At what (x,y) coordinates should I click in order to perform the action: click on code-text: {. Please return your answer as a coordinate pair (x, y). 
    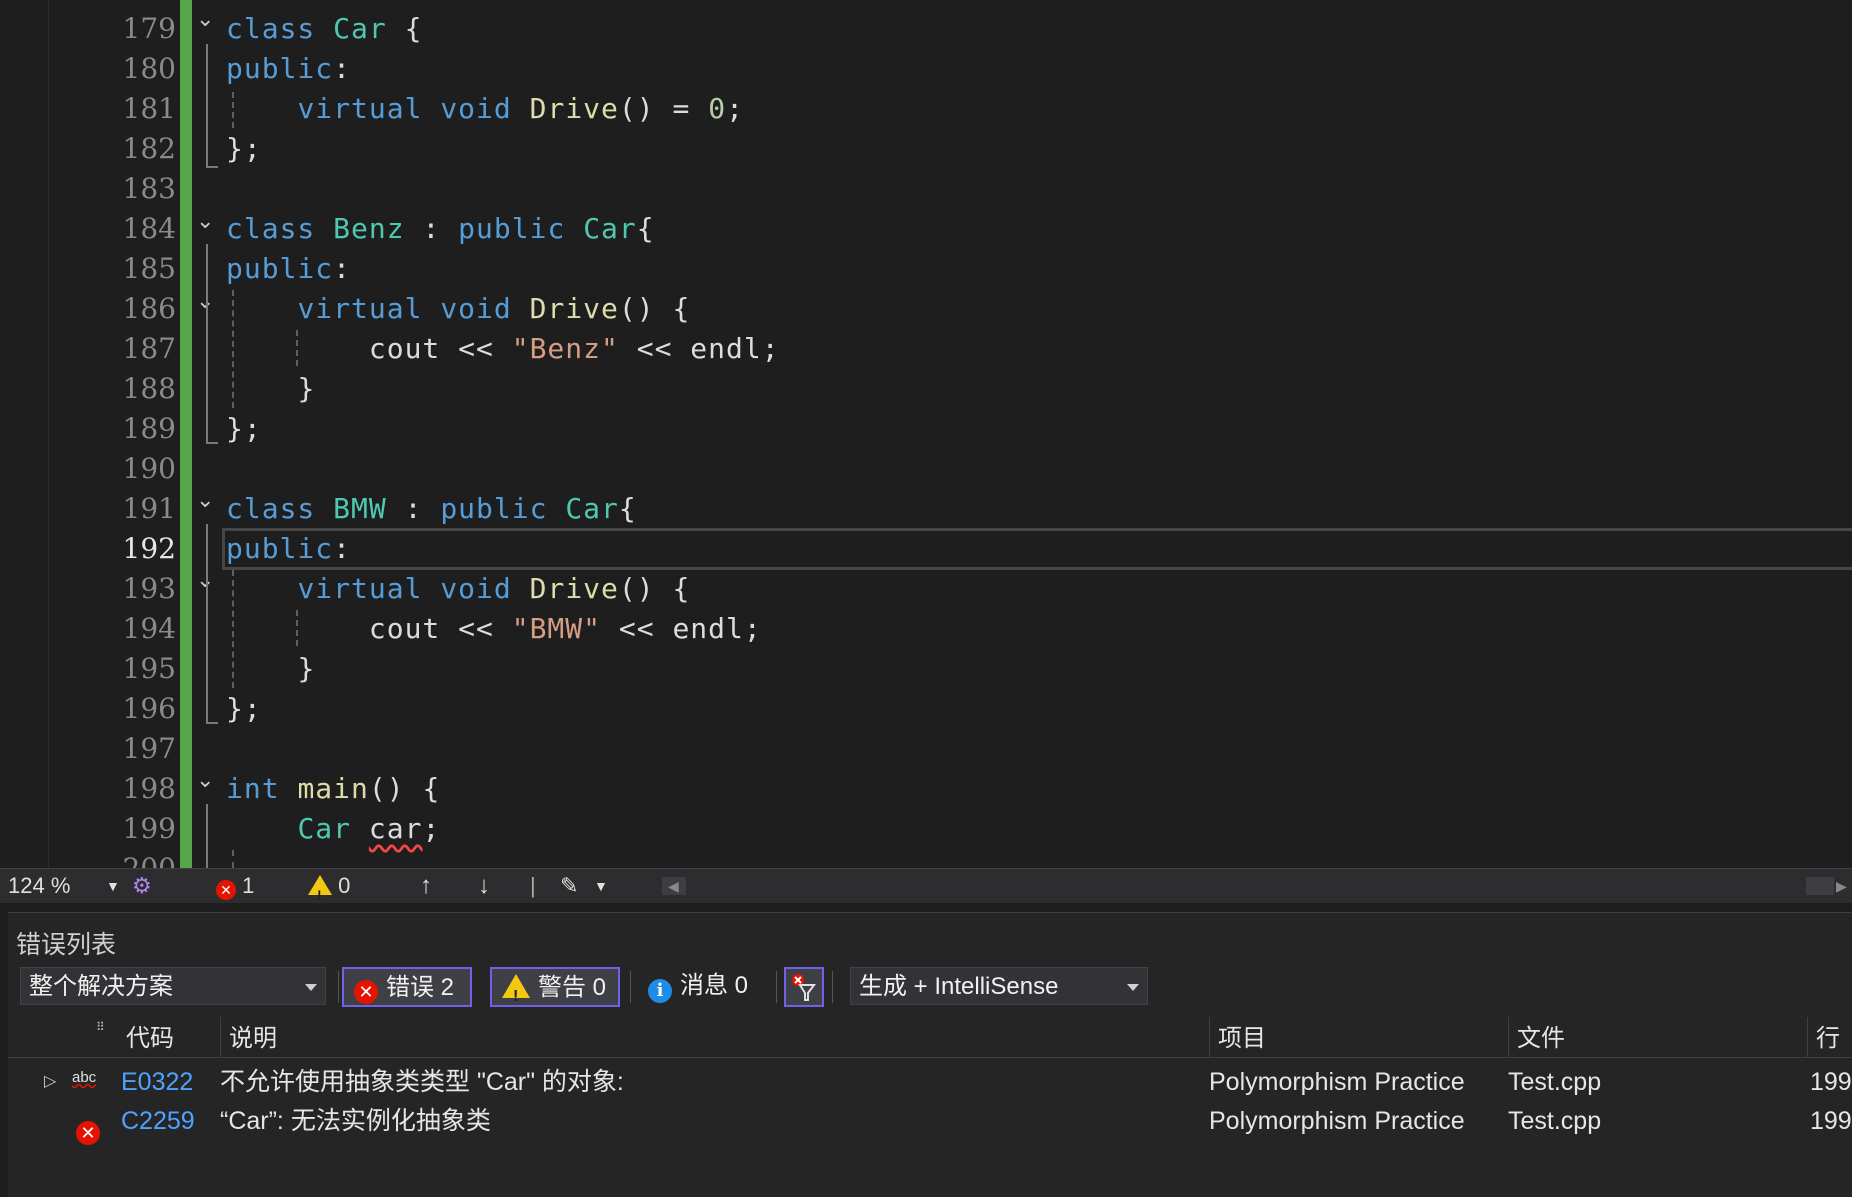
    Looking at the image, I should click on (404, 28).